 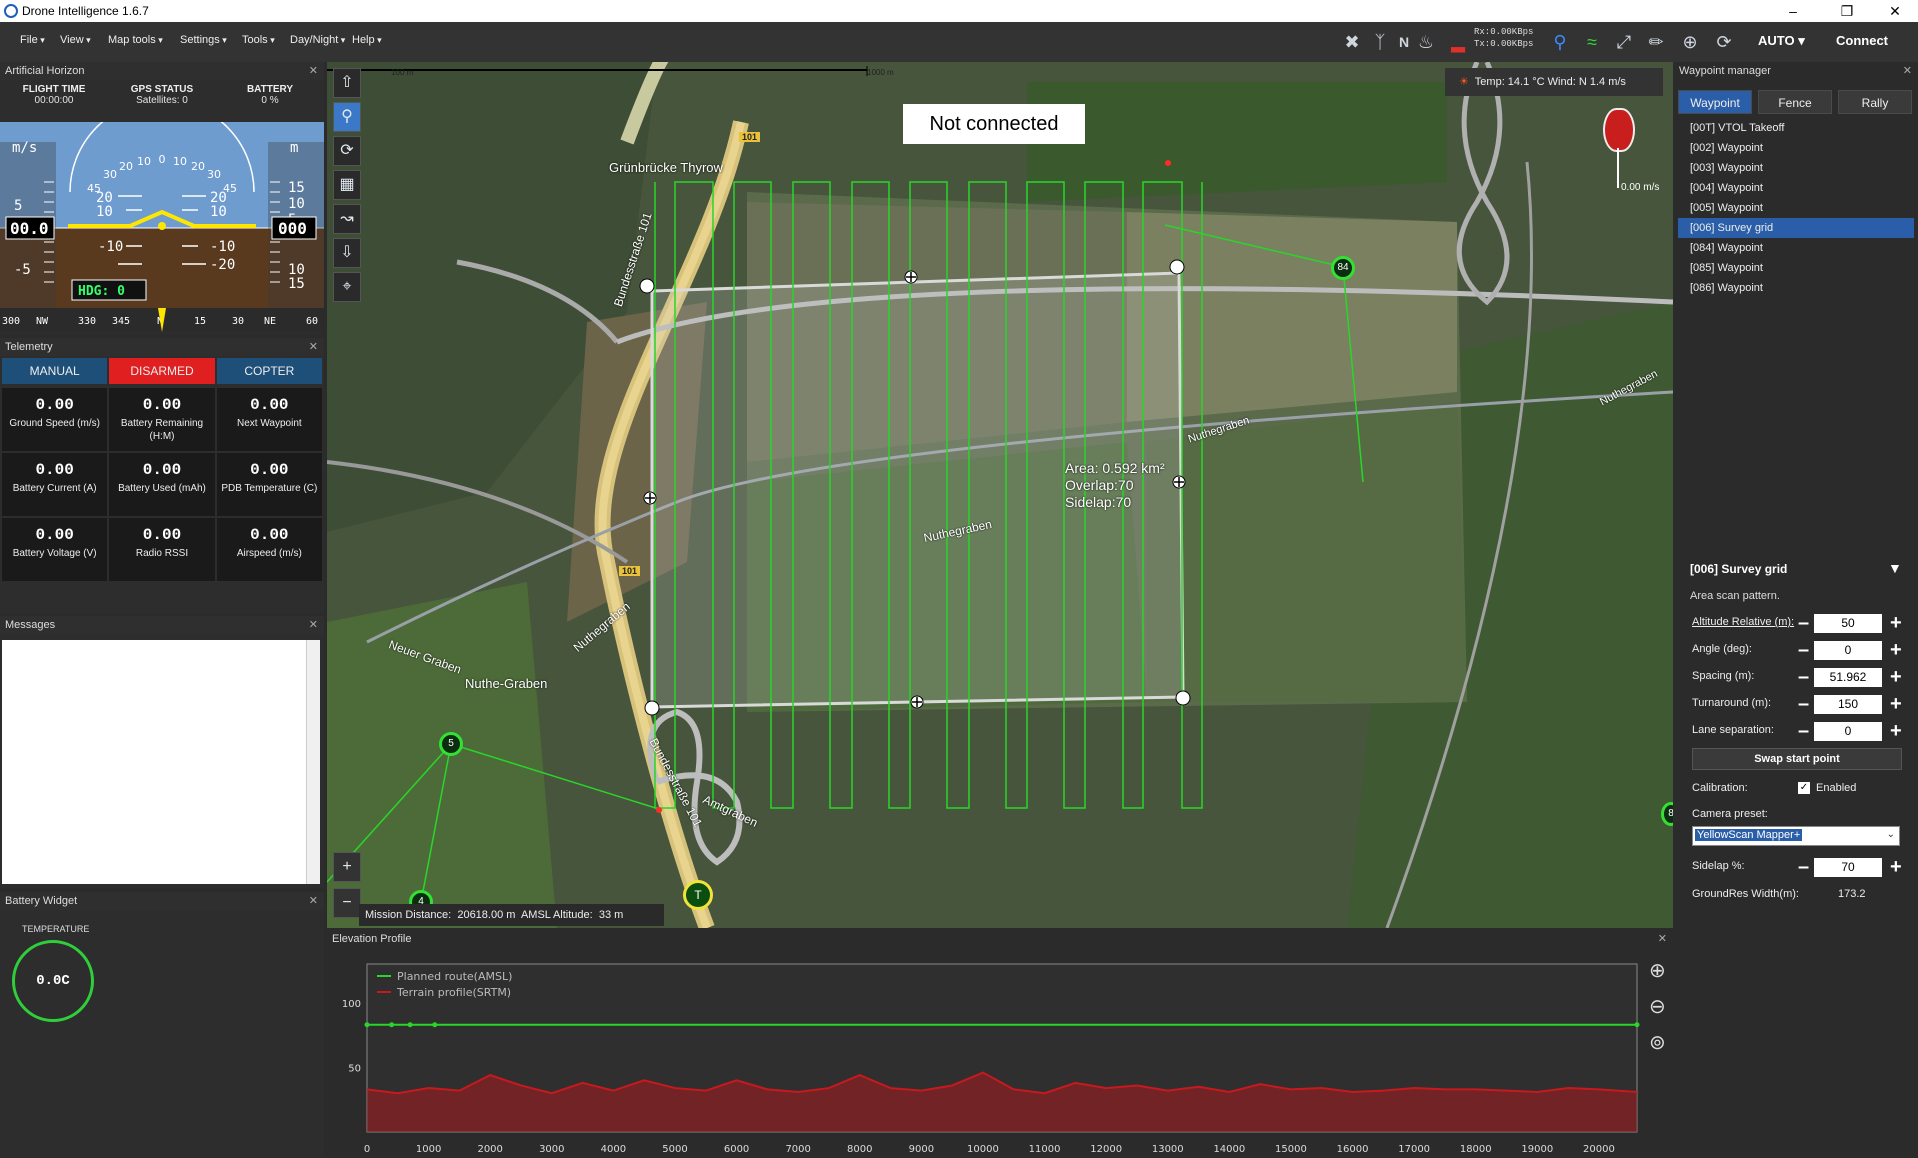 I want to click on tab-waypoint: Waypoint, so click(x=1715, y=102).